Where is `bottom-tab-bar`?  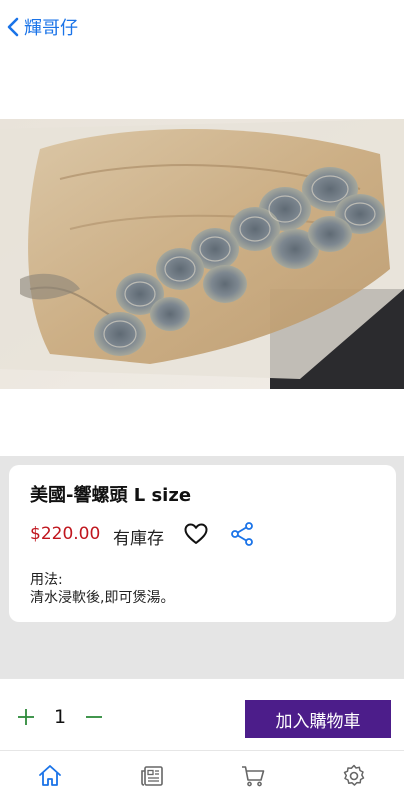
bottom-tab-bar is located at coordinates (202, 775).